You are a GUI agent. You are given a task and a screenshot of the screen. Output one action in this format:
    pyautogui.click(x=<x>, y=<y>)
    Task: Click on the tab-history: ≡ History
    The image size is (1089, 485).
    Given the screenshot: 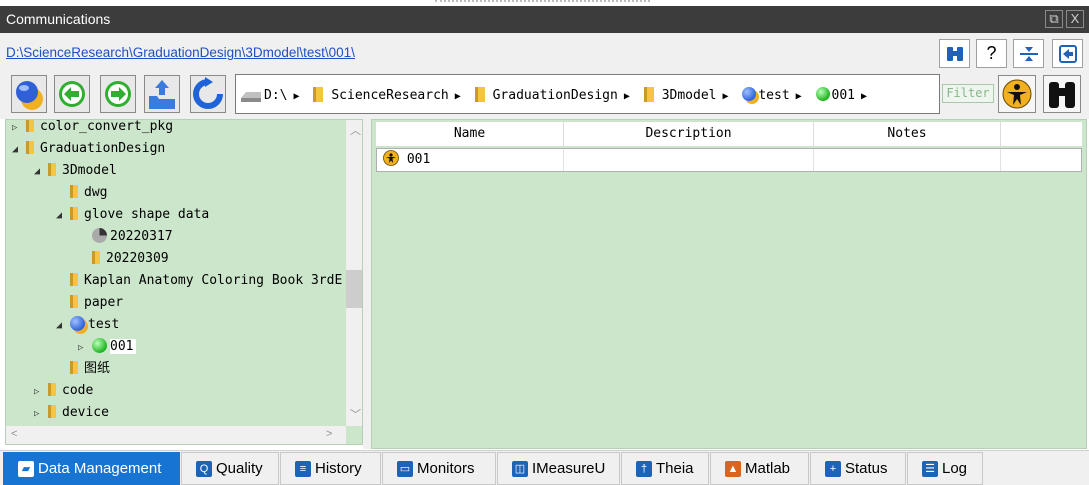 What is the action you would take?
    pyautogui.click(x=330, y=468)
    